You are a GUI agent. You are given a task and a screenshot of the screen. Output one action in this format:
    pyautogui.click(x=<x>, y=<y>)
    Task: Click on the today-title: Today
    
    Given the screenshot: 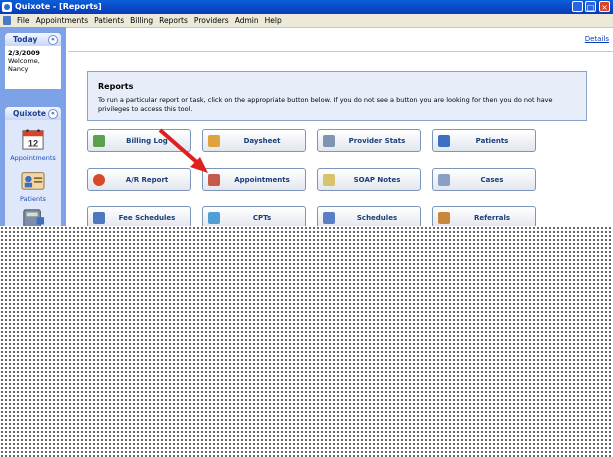 What is the action you would take?
    pyautogui.click(x=25, y=39)
    